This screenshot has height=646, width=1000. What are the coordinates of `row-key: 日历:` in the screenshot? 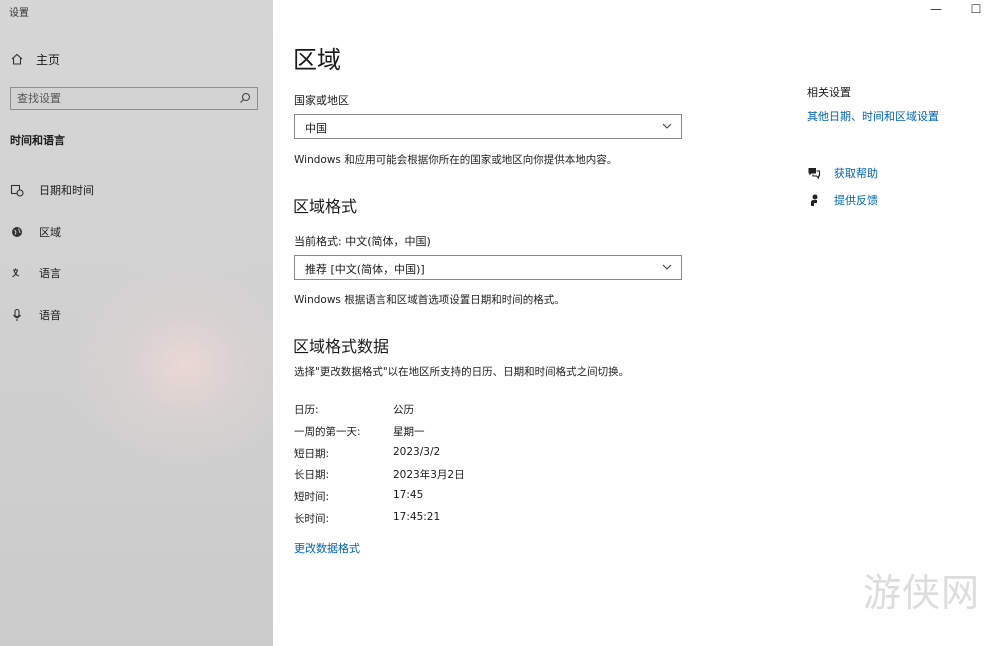 It's located at (306, 410).